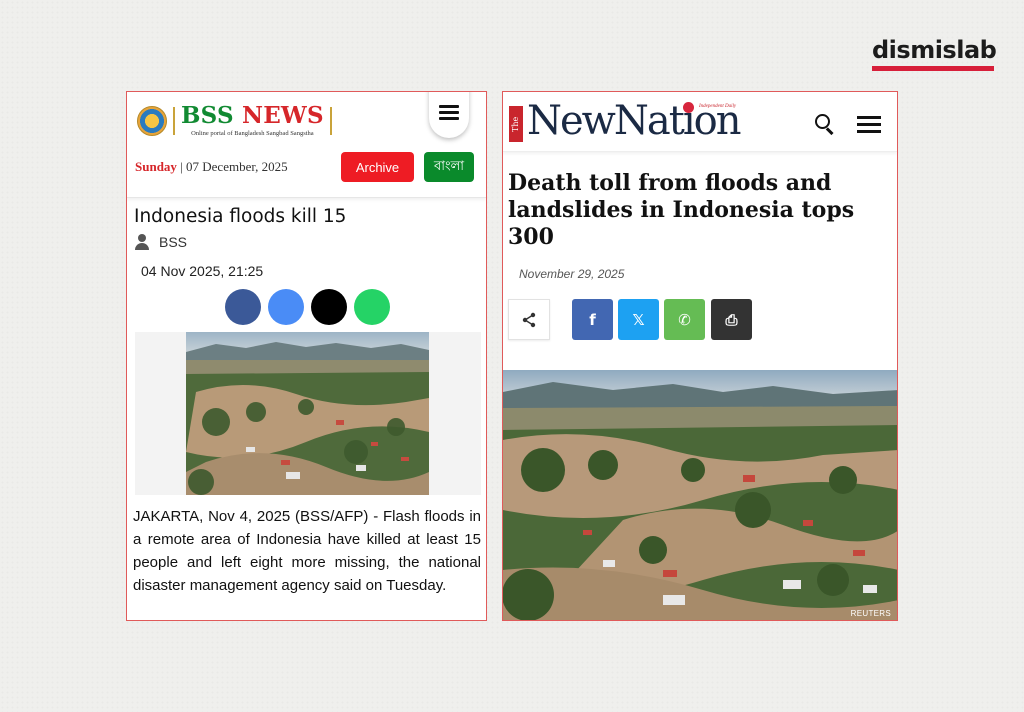  I want to click on x-share-button: 𝕏, so click(638, 319).